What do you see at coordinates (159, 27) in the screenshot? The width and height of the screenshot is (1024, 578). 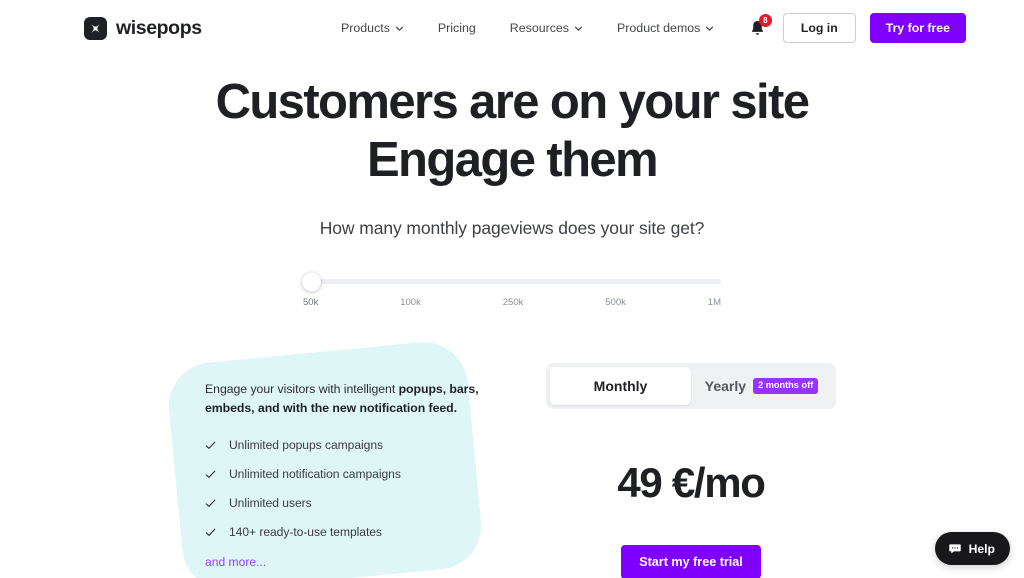 I see `brand-name: wisepops` at bounding box center [159, 27].